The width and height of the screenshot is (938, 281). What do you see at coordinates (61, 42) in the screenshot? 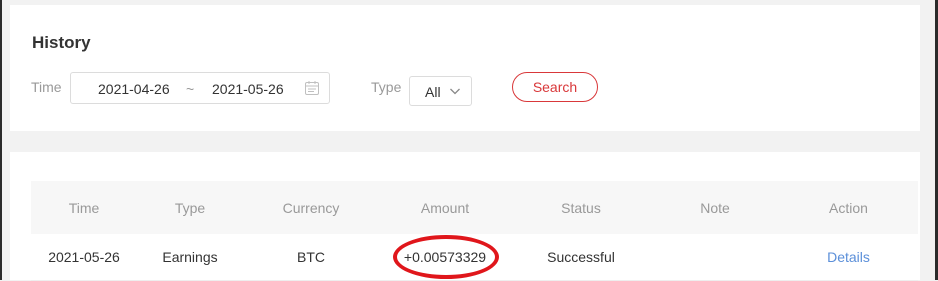
I see `page-title: History` at bounding box center [61, 42].